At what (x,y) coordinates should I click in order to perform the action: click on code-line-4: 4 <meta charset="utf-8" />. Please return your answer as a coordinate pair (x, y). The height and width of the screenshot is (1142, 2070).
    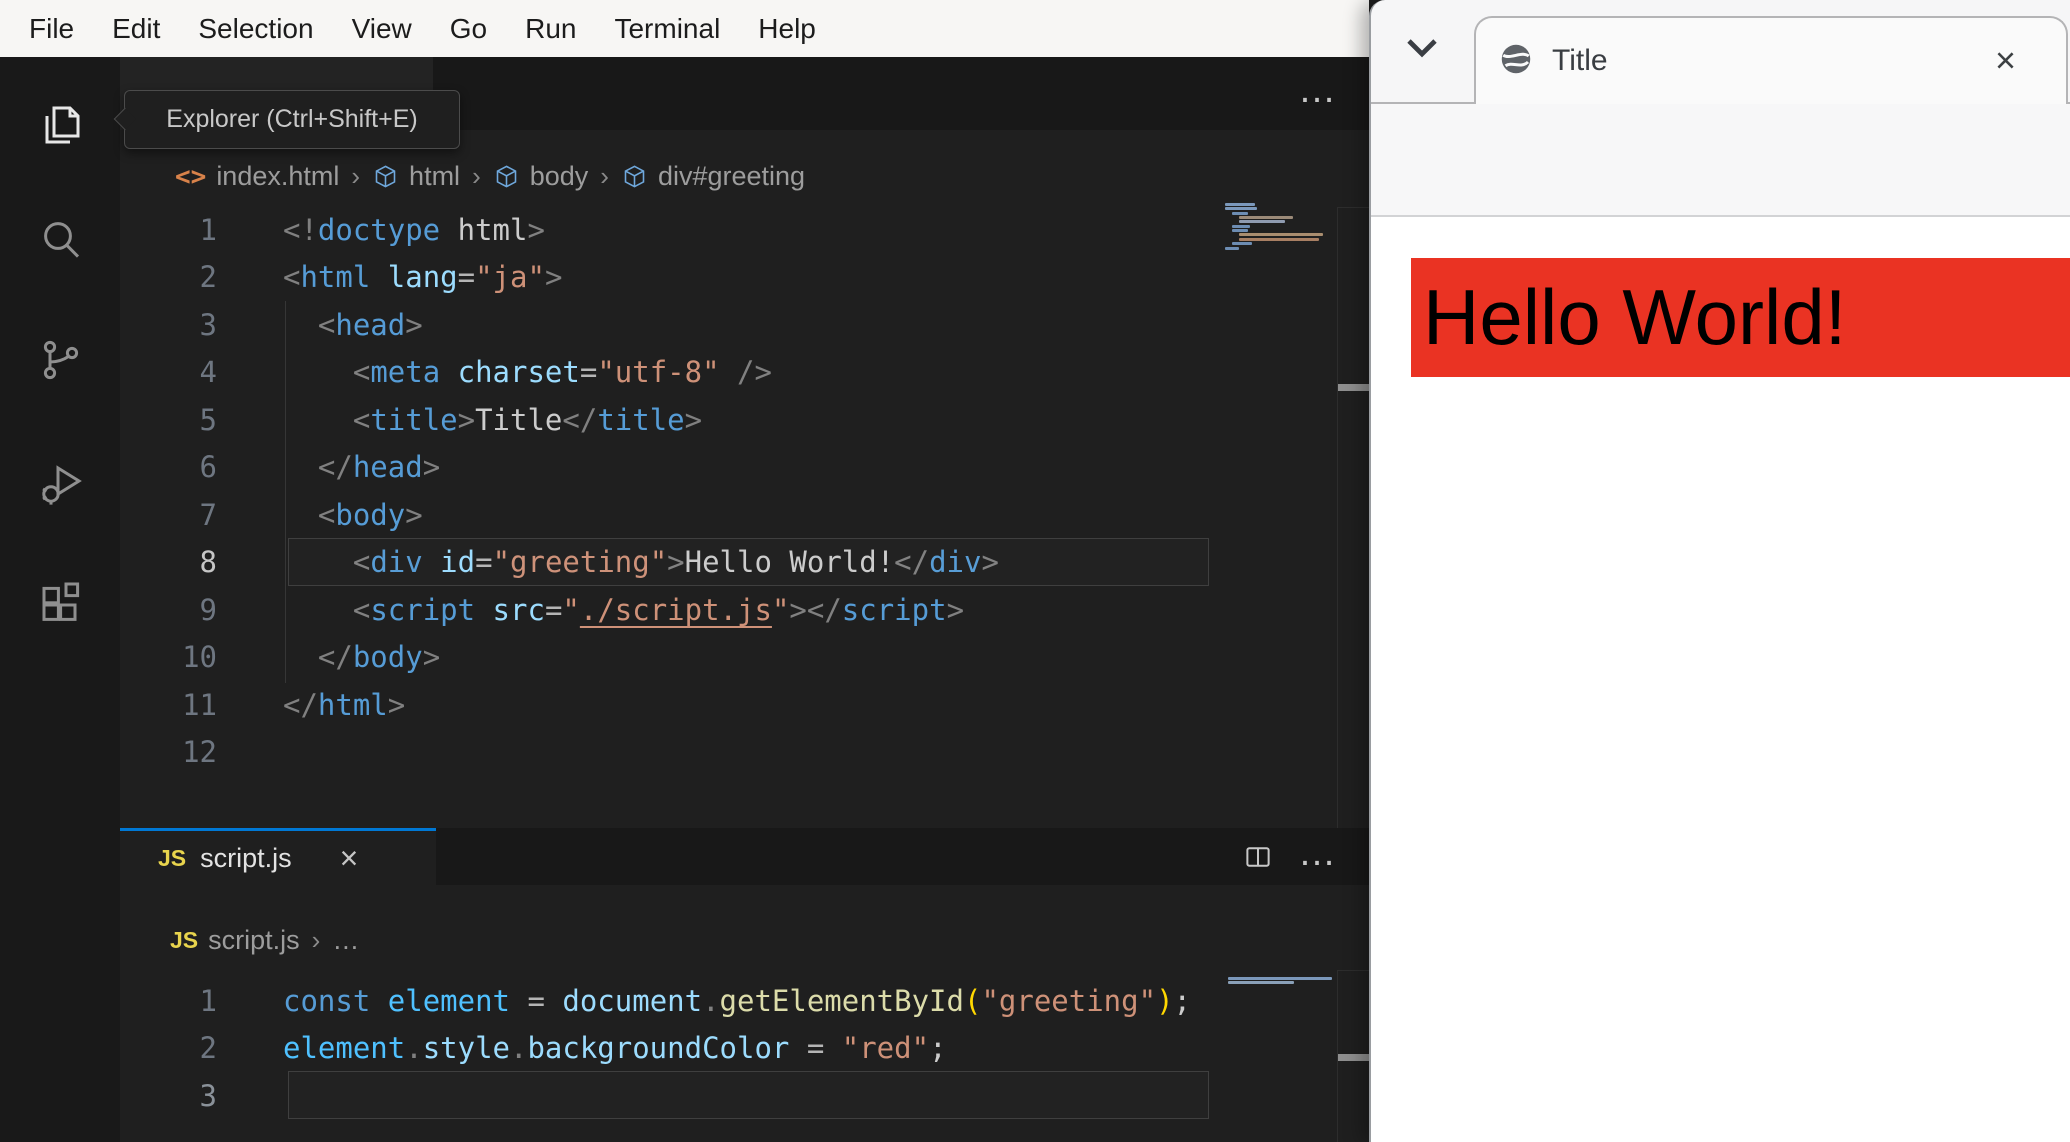
    Looking at the image, I should click on (740, 373).